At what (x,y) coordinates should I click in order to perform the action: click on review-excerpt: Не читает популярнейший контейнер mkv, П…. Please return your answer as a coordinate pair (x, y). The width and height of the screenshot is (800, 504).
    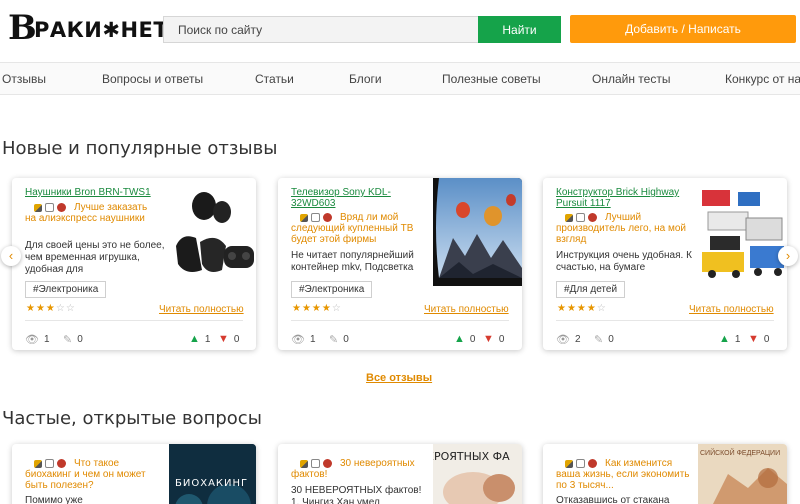
    Looking at the image, I should click on (352, 261).